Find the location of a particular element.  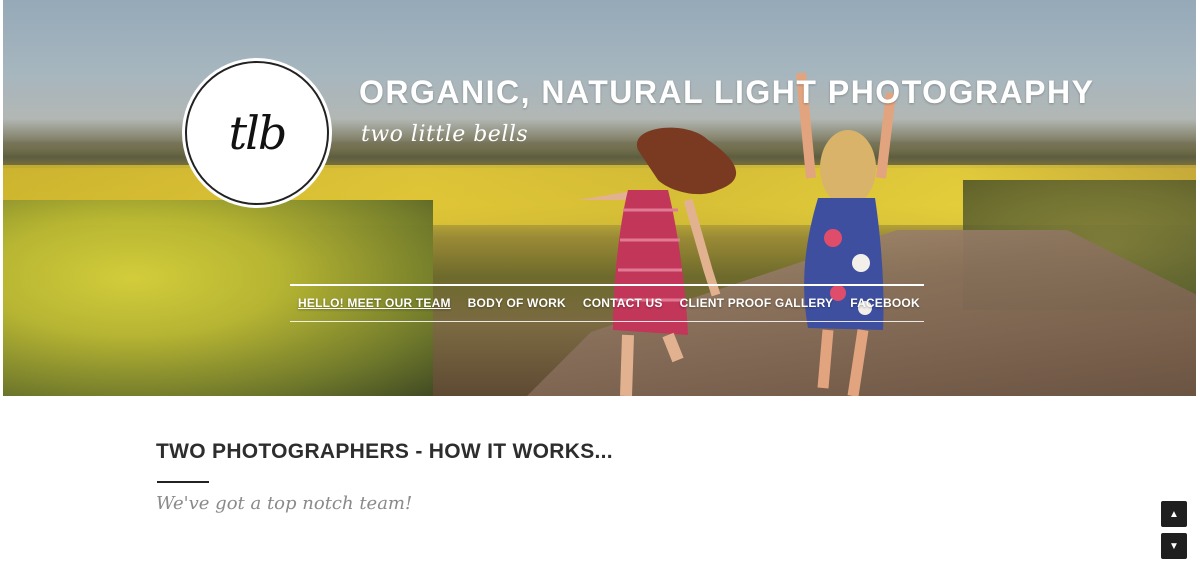

nav-item-meet-our-team: HELLO! MEET OUR TEAM is located at coordinates (374, 303).